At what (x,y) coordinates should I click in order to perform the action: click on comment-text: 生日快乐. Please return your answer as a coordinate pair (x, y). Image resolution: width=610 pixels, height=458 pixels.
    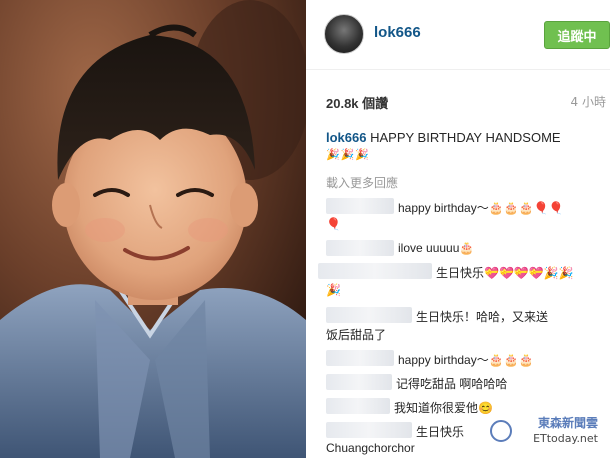
    Looking at the image, I should click on (440, 432).